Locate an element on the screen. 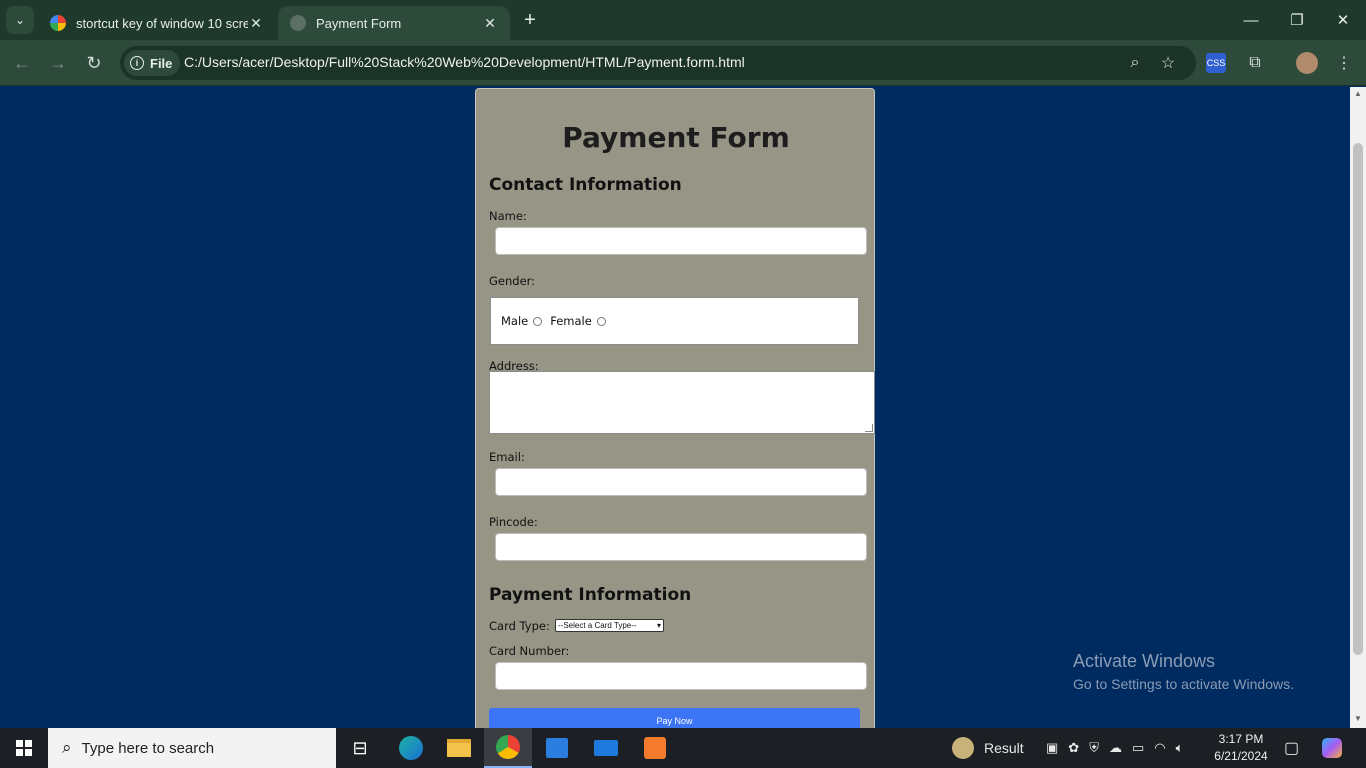 The image size is (1366, 768). clock-time: 3:17 PM is located at coordinates (1241, 739).